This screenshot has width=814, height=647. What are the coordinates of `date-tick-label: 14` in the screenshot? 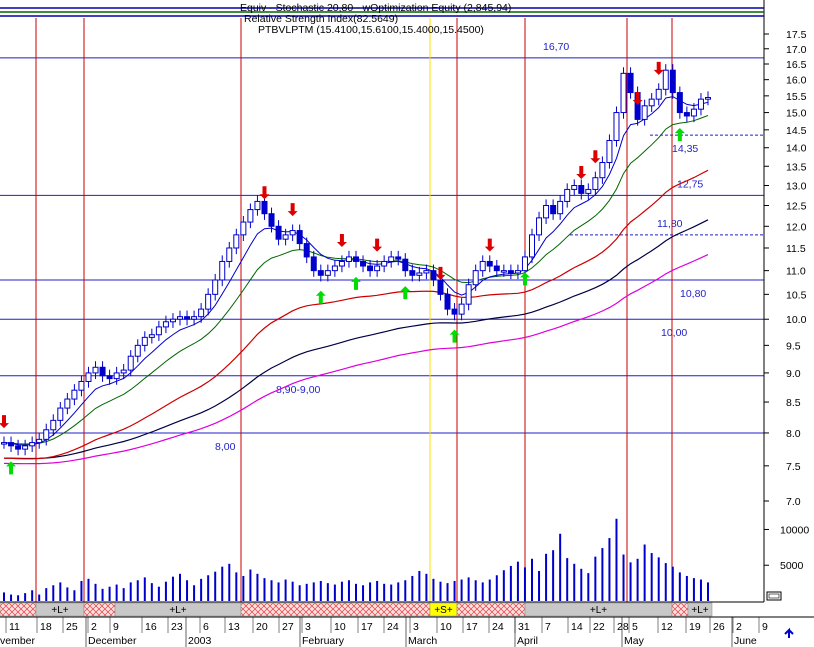 It's located at (577, 627).